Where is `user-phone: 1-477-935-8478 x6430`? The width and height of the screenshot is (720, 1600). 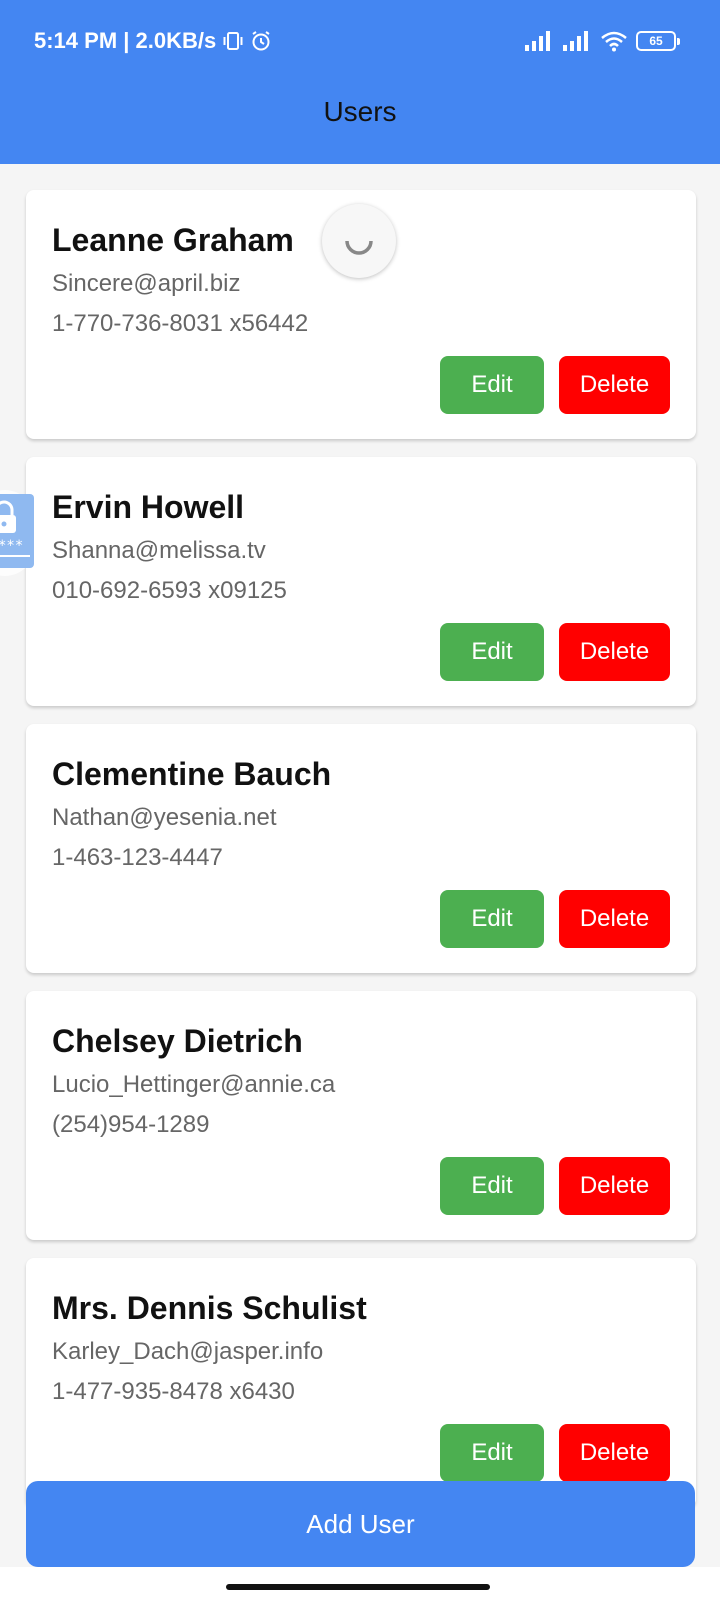
user-phone: 1-477-935-8478 x6430 is located at coordinates (173, 1391).